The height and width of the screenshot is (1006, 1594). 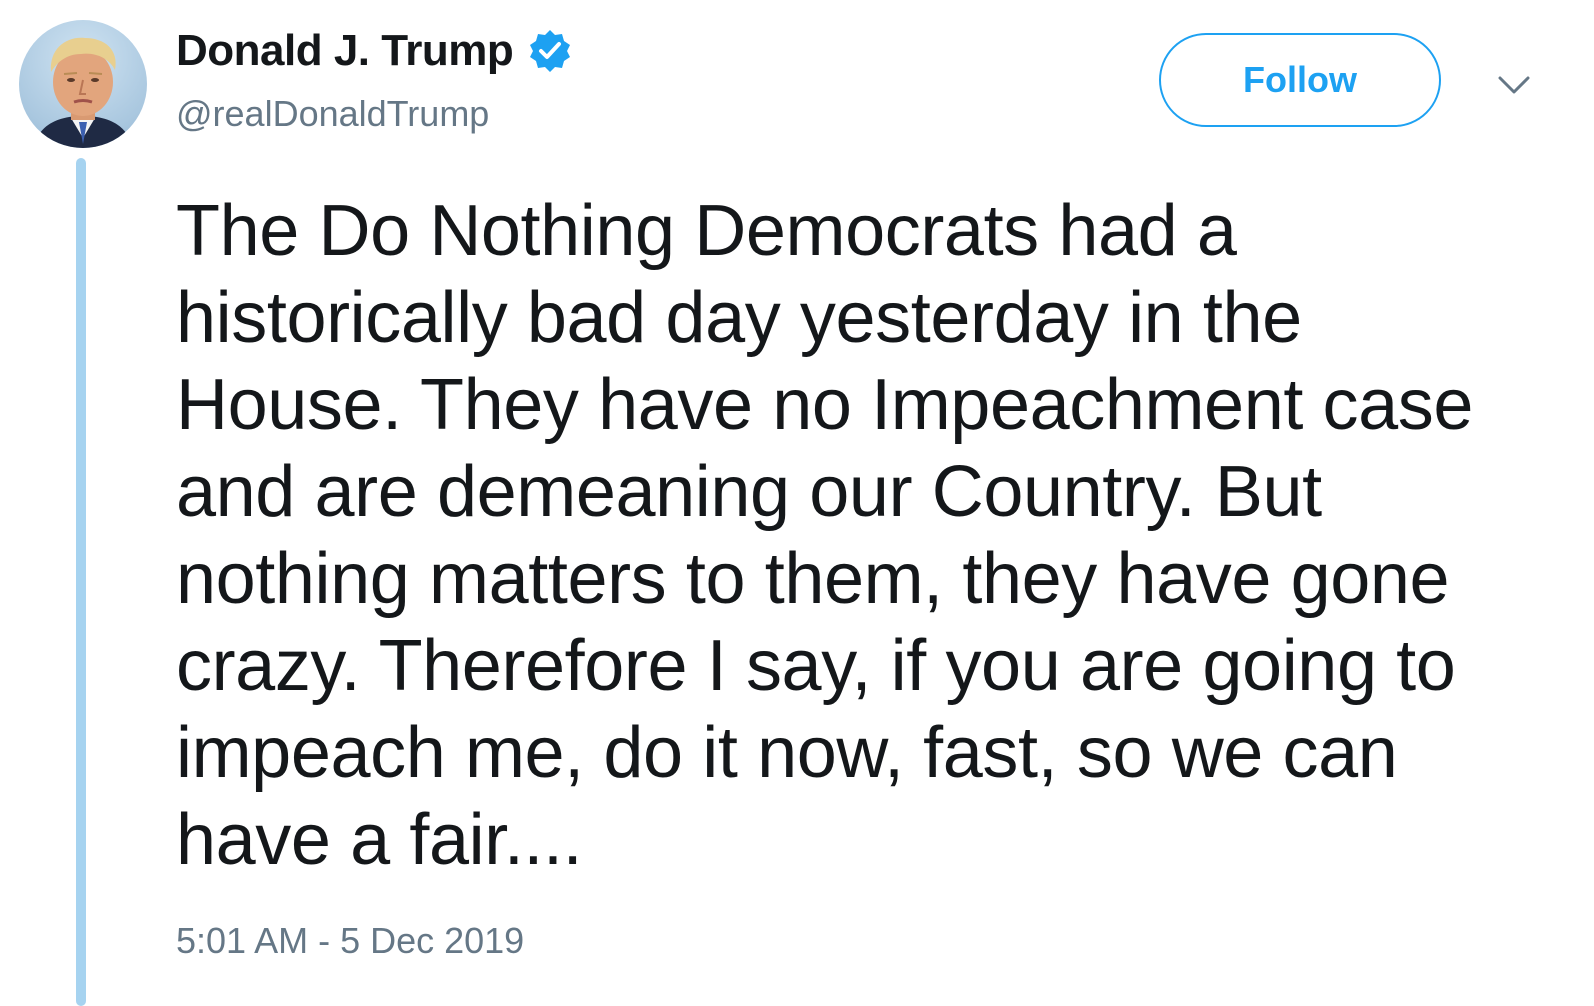 What do you see at coordinates (345, 51) in the screenshot?
I see `author-display-name: Donald J. Trump` at bounding box center [345, 51].